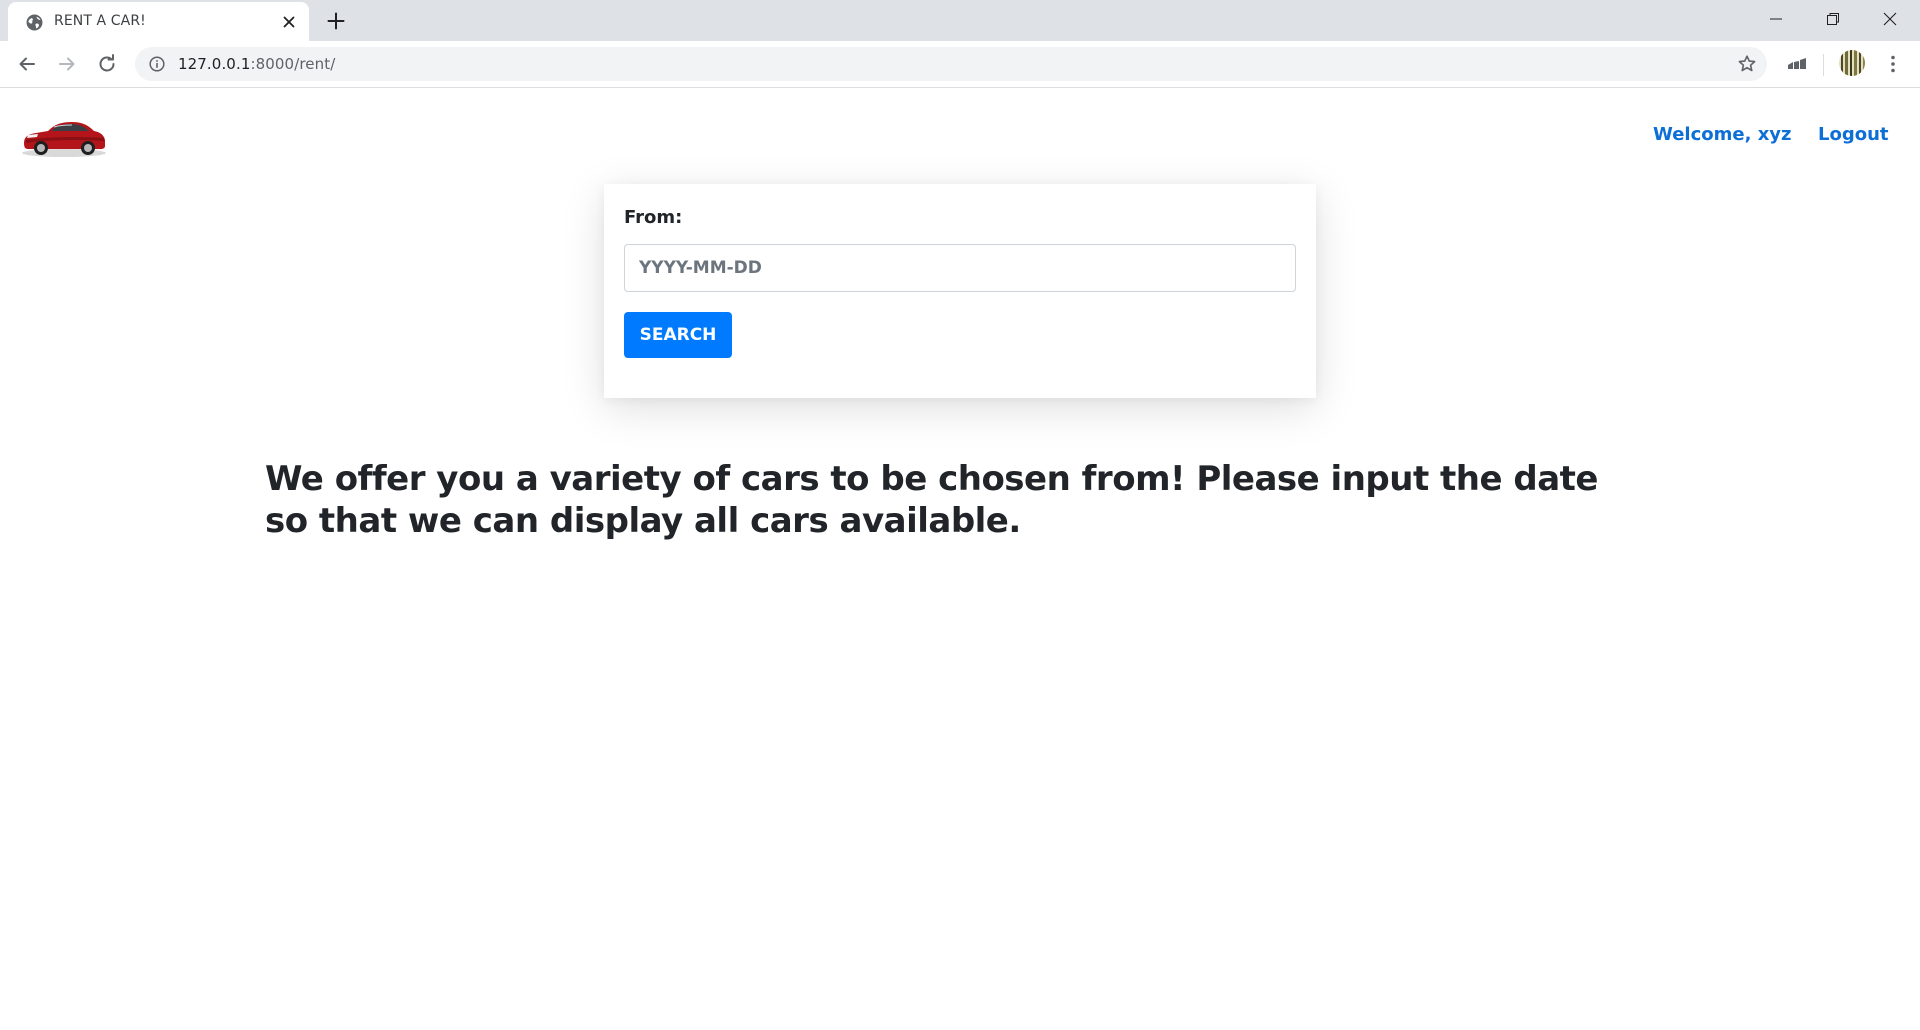 The width and height of the screenshot is (1920, 1030). I want to click on toolbar-separator, so click(1823, 65).